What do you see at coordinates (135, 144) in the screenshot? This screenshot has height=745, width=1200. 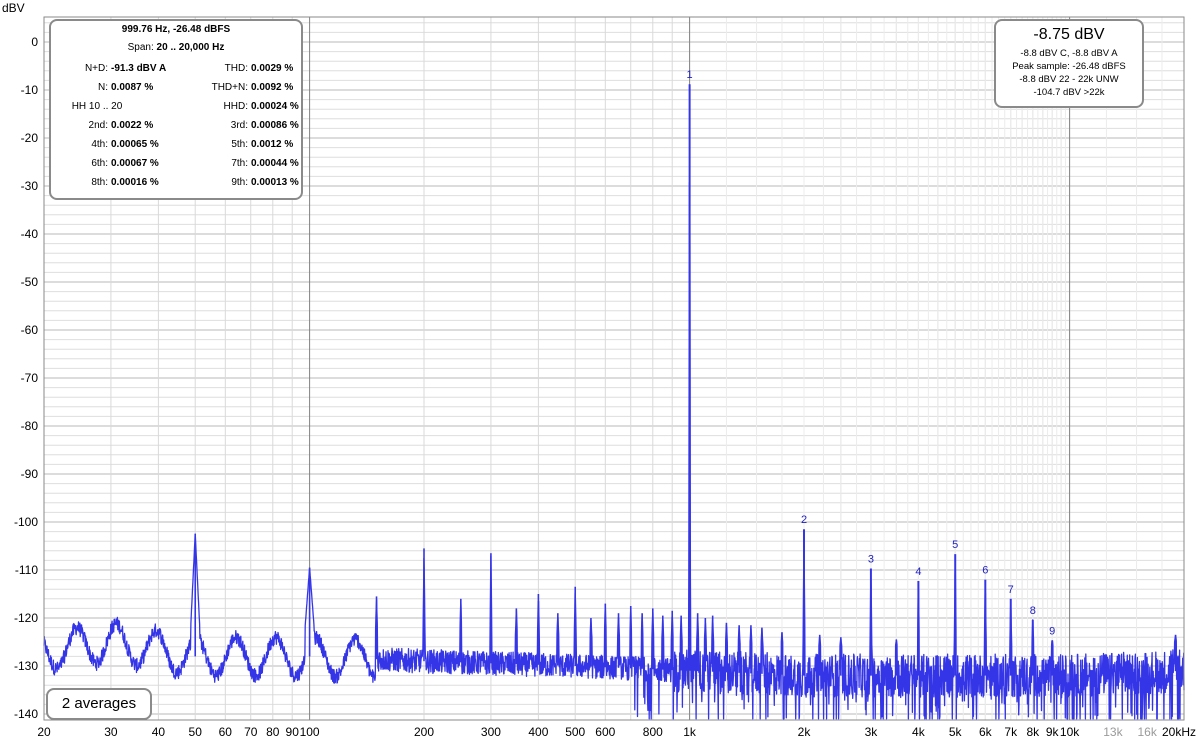 I see `stat-value: 0.00065 %` at bounding box center [135, 144].